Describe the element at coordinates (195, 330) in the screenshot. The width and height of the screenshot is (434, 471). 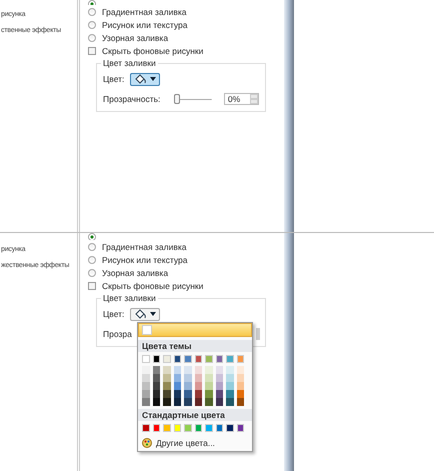
I see `automatic-color-item` at that location.